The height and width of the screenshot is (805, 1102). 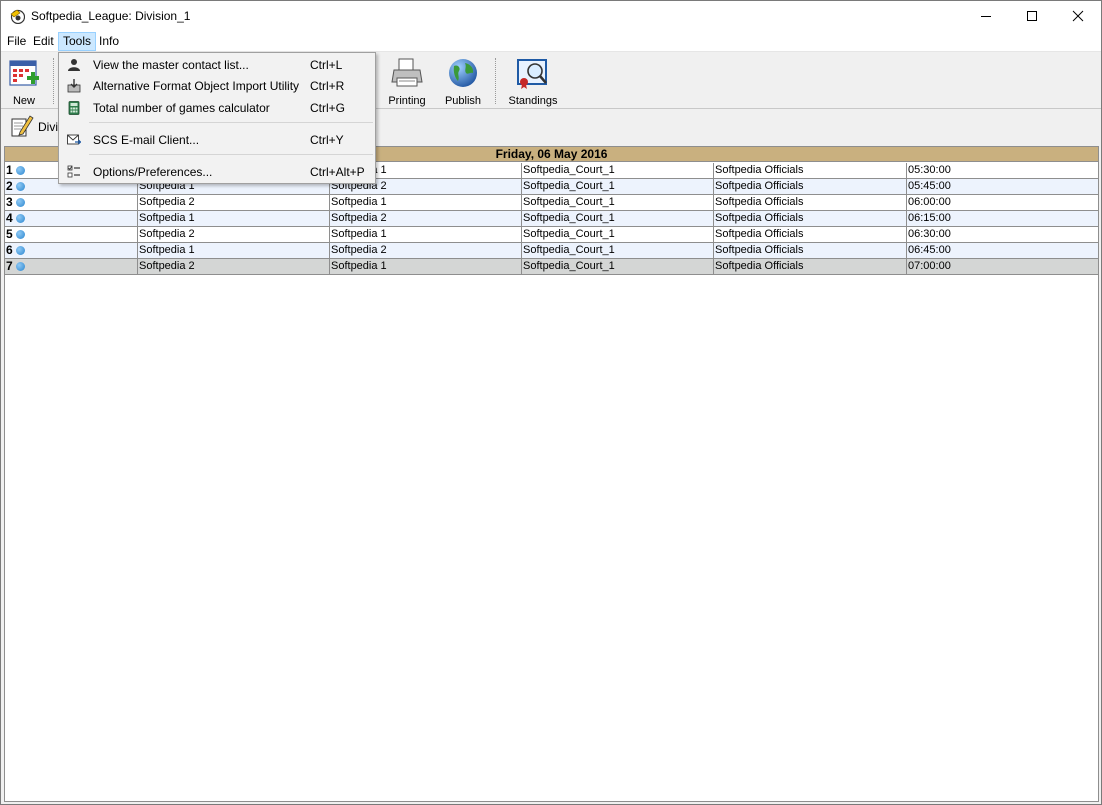 What do you see at coordinates (217, 172) in the screenshot?
I see `menu-item-options-preferences: Options/Preferences... Ctrl+Alt+P` at bounding box center [217, 172].